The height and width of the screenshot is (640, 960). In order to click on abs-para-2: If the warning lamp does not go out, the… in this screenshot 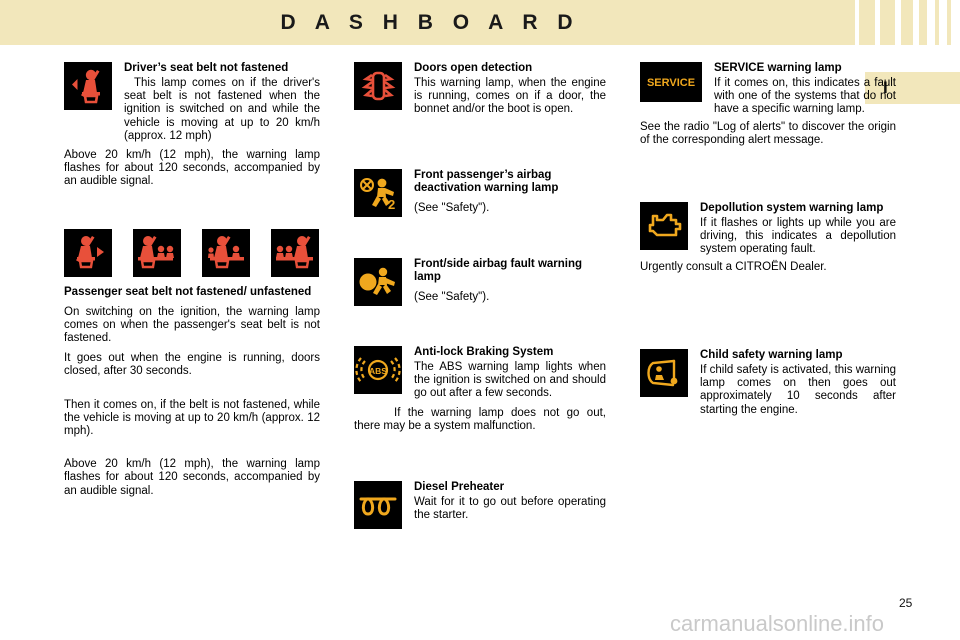, I will do `click(480, 419)`.